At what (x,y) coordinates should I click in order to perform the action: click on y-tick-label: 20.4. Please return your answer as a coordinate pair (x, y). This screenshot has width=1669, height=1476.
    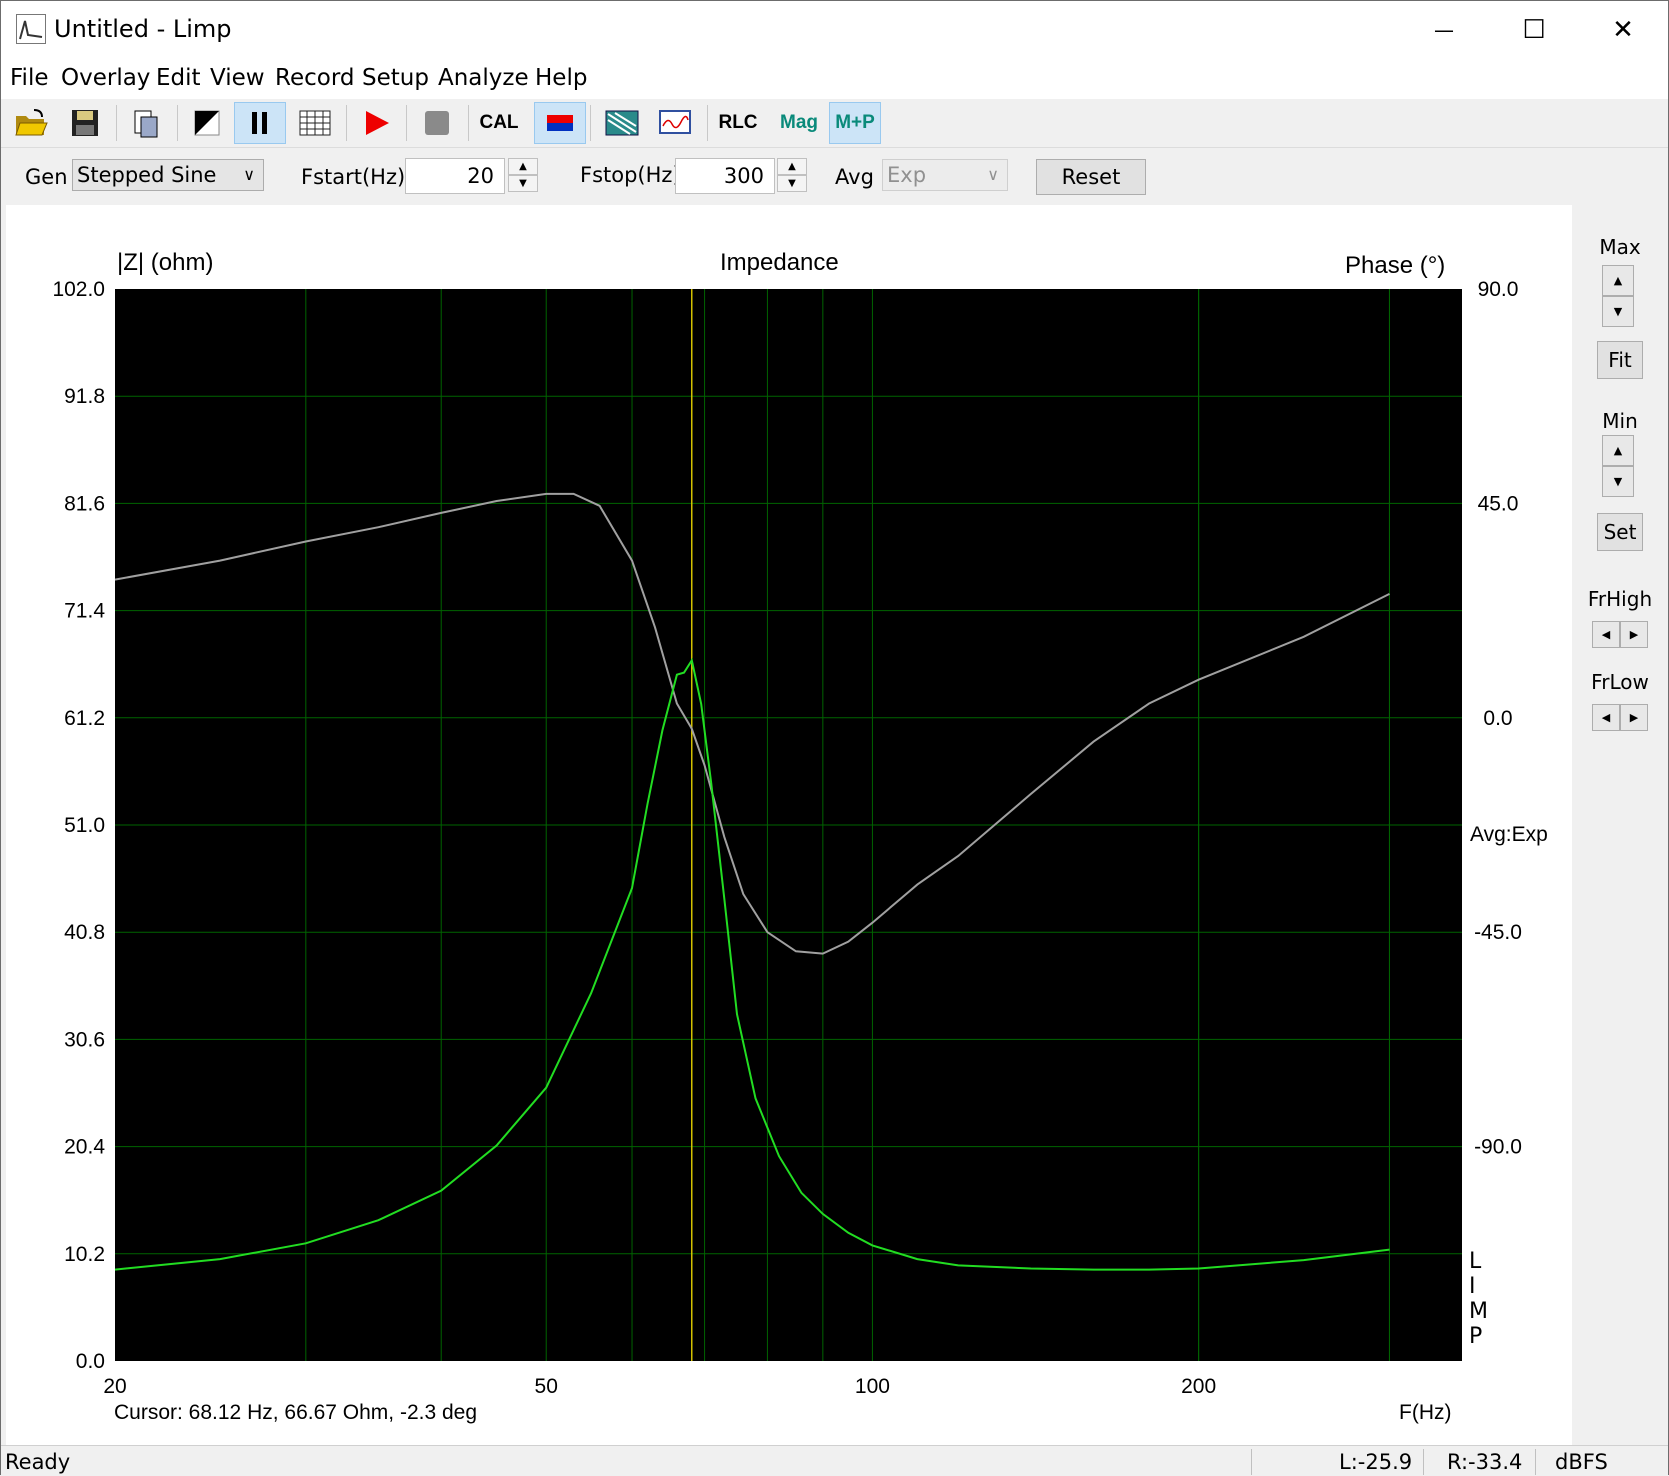
    Looking at the image, I should click on (84, 1147).